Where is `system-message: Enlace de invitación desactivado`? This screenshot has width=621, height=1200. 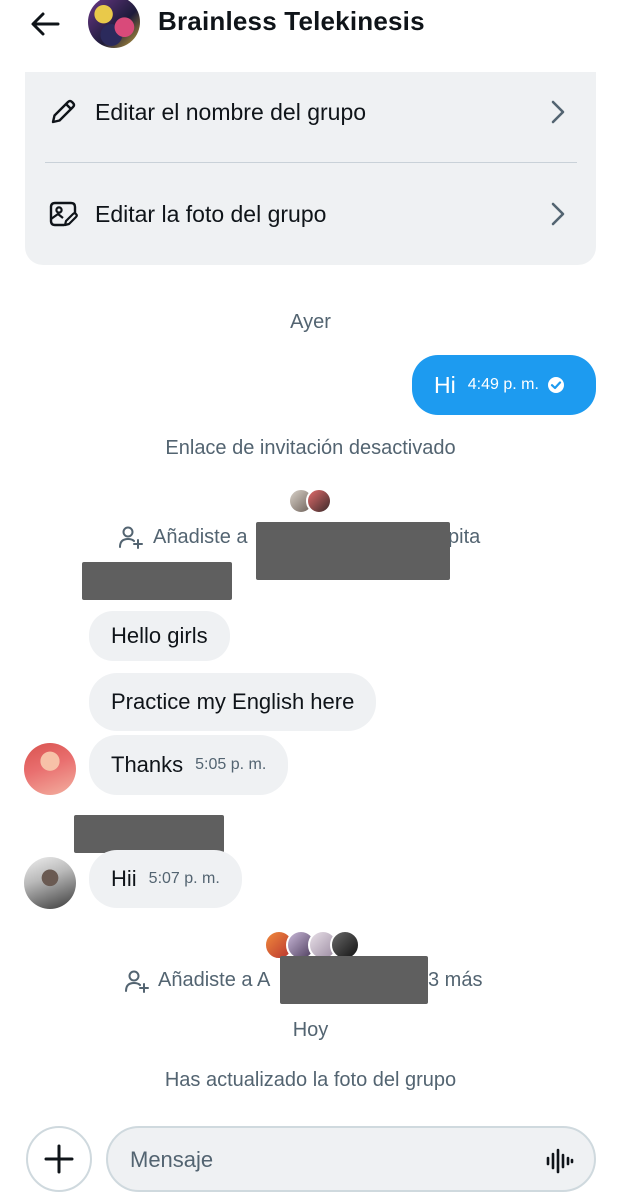
system-message: Enlace de invitación desactivado is located at coordinates (310, 448).